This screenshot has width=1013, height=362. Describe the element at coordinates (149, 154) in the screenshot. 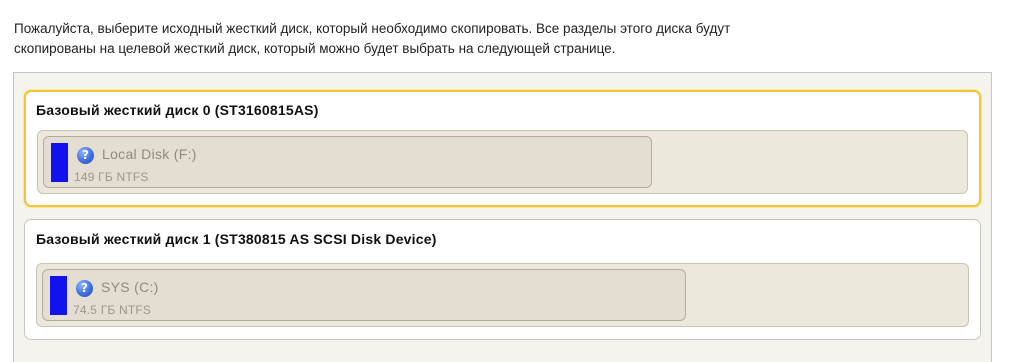

I see `partition-name: Local Disk (F:)` at that location.